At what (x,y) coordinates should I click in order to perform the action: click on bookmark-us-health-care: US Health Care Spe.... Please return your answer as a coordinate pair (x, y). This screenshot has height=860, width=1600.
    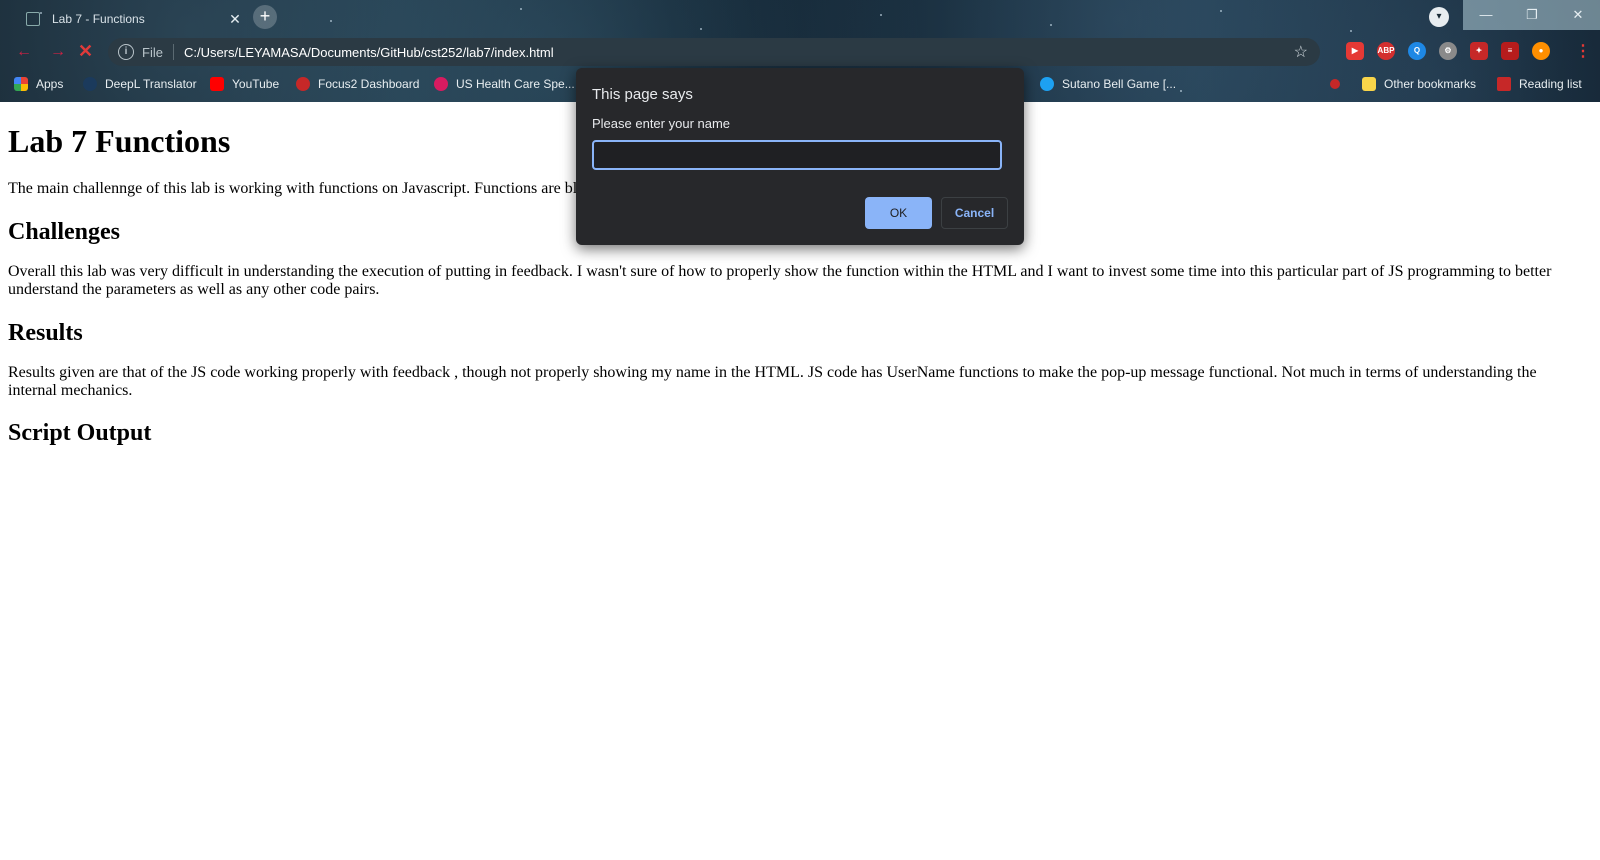
    Looking at the image, I should click on (504, 84).